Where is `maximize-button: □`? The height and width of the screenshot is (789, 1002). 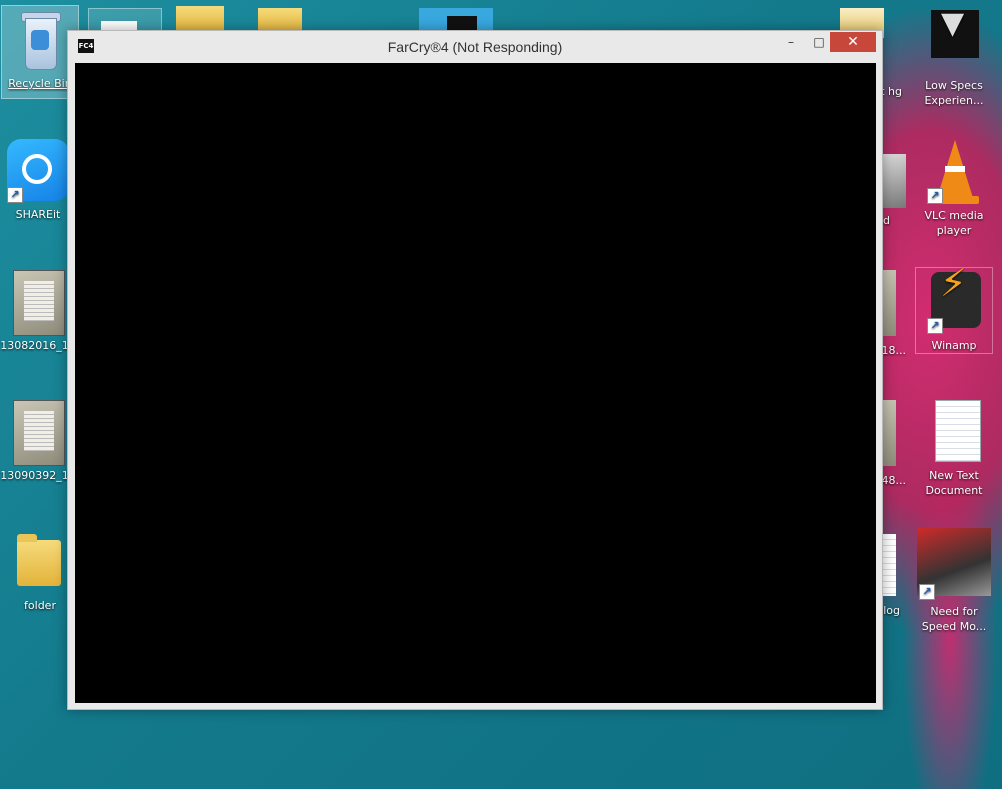
maximize-button: □ is located at coordinates (819, 42).